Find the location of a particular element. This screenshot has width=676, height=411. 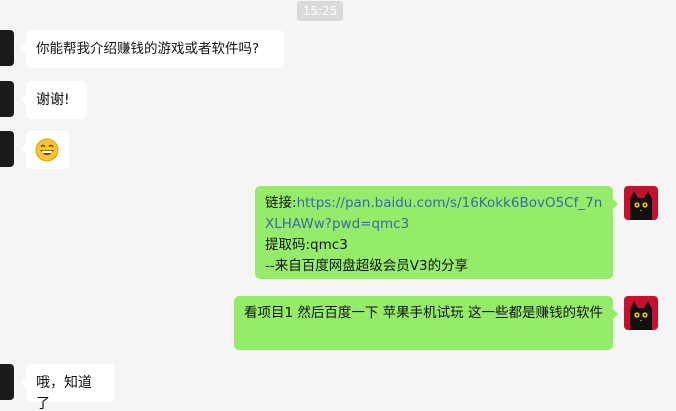

message-text: 谢谢! is located at coordinates (53, 100).